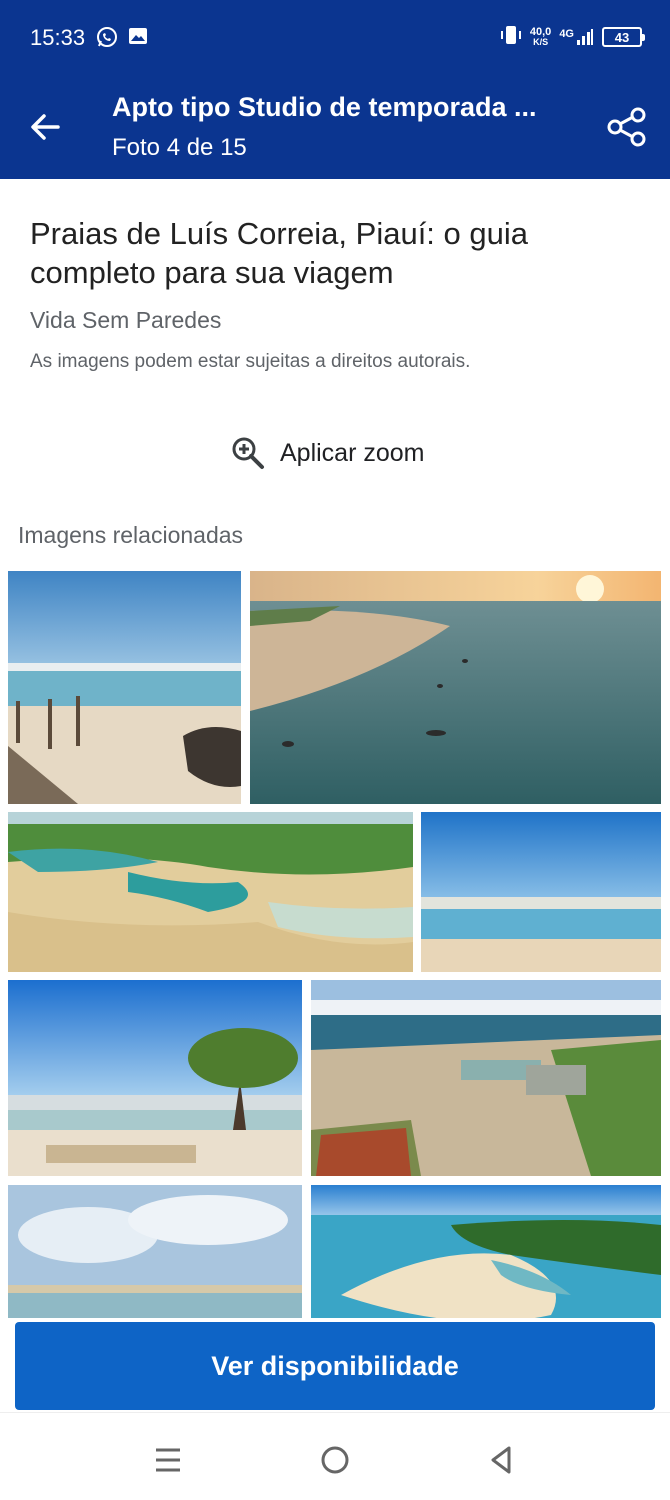 The image size is (670, 1500). I want to click on whatsapp-icon, so click(107, 39).